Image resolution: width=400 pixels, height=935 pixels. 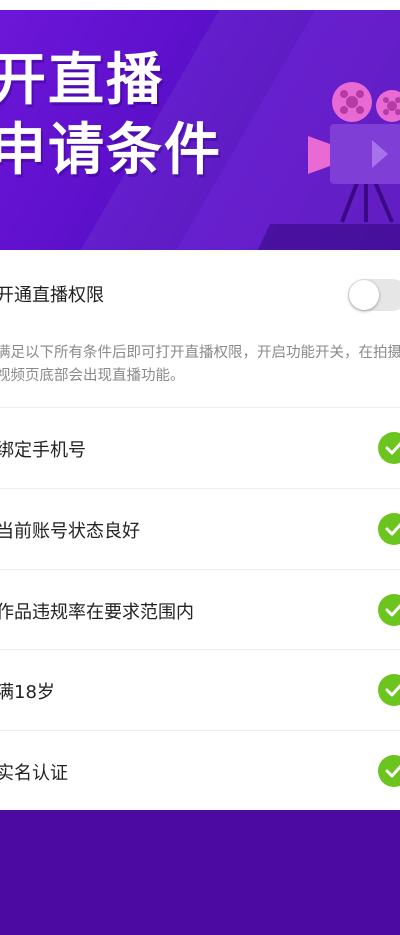 What do you see at coordinates (43, 450) in the screenshot?
I see `condition-label: 绑定手机号` at bounding box center [43, 450].